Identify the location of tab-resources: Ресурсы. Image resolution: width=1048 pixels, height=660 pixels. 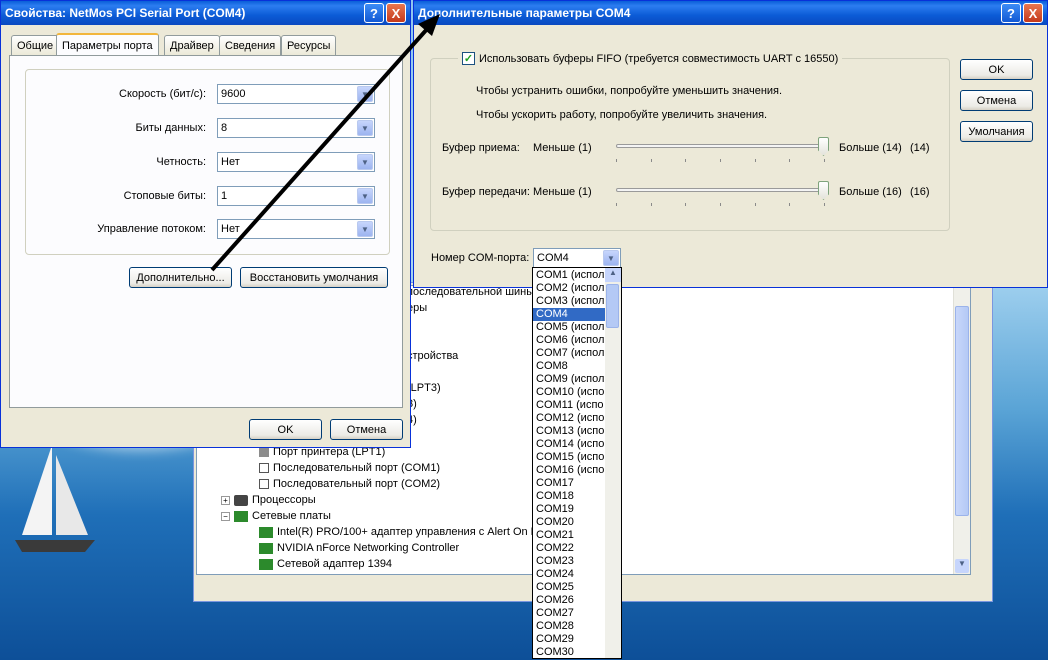
(309, 45).